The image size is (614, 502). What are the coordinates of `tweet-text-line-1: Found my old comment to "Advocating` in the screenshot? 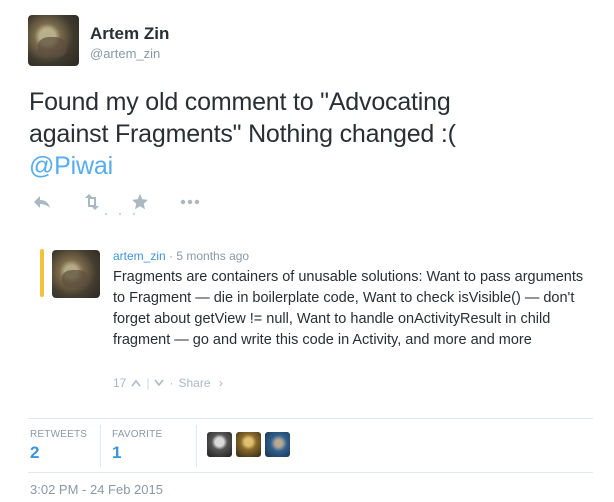 It's located at (240, 102).